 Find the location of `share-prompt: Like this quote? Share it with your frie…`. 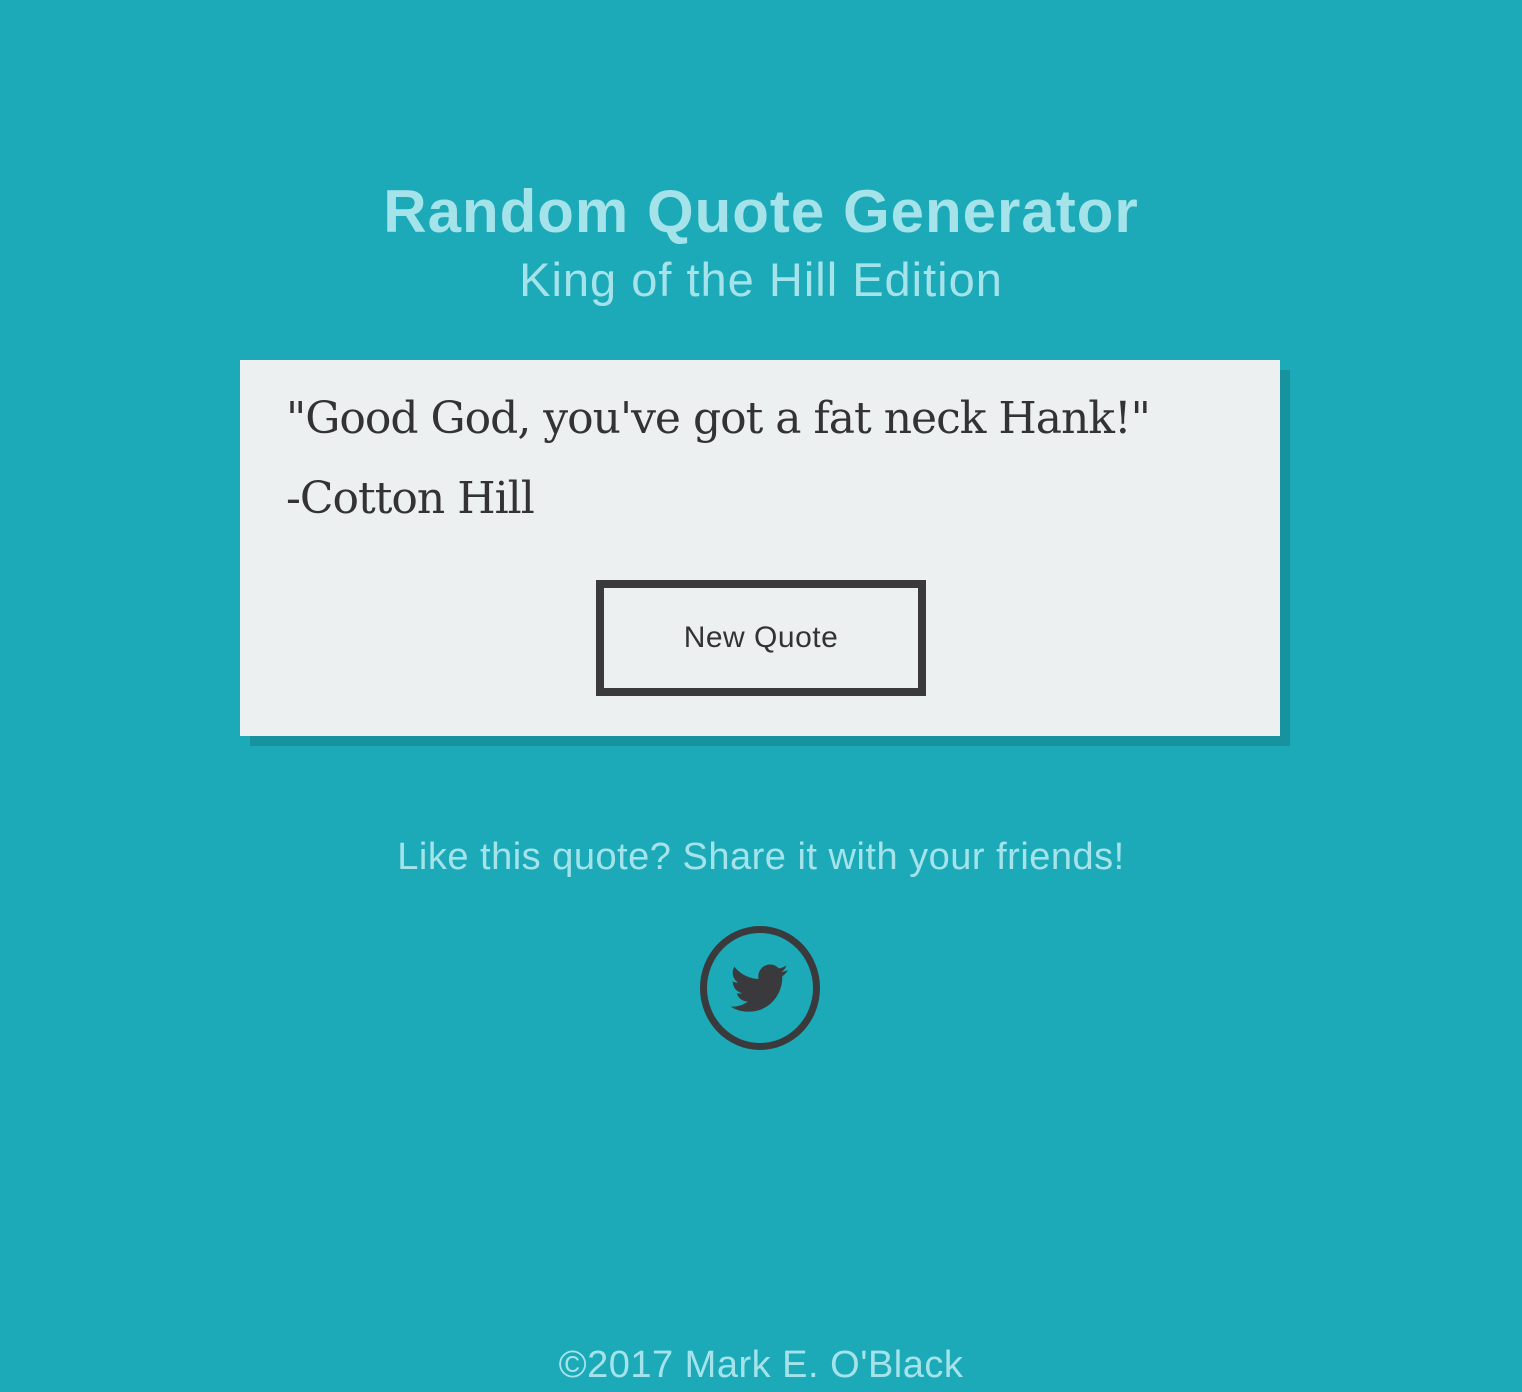

share-prompt: Like this quote? Share it with your frie… is located at coordinates (761, 857).